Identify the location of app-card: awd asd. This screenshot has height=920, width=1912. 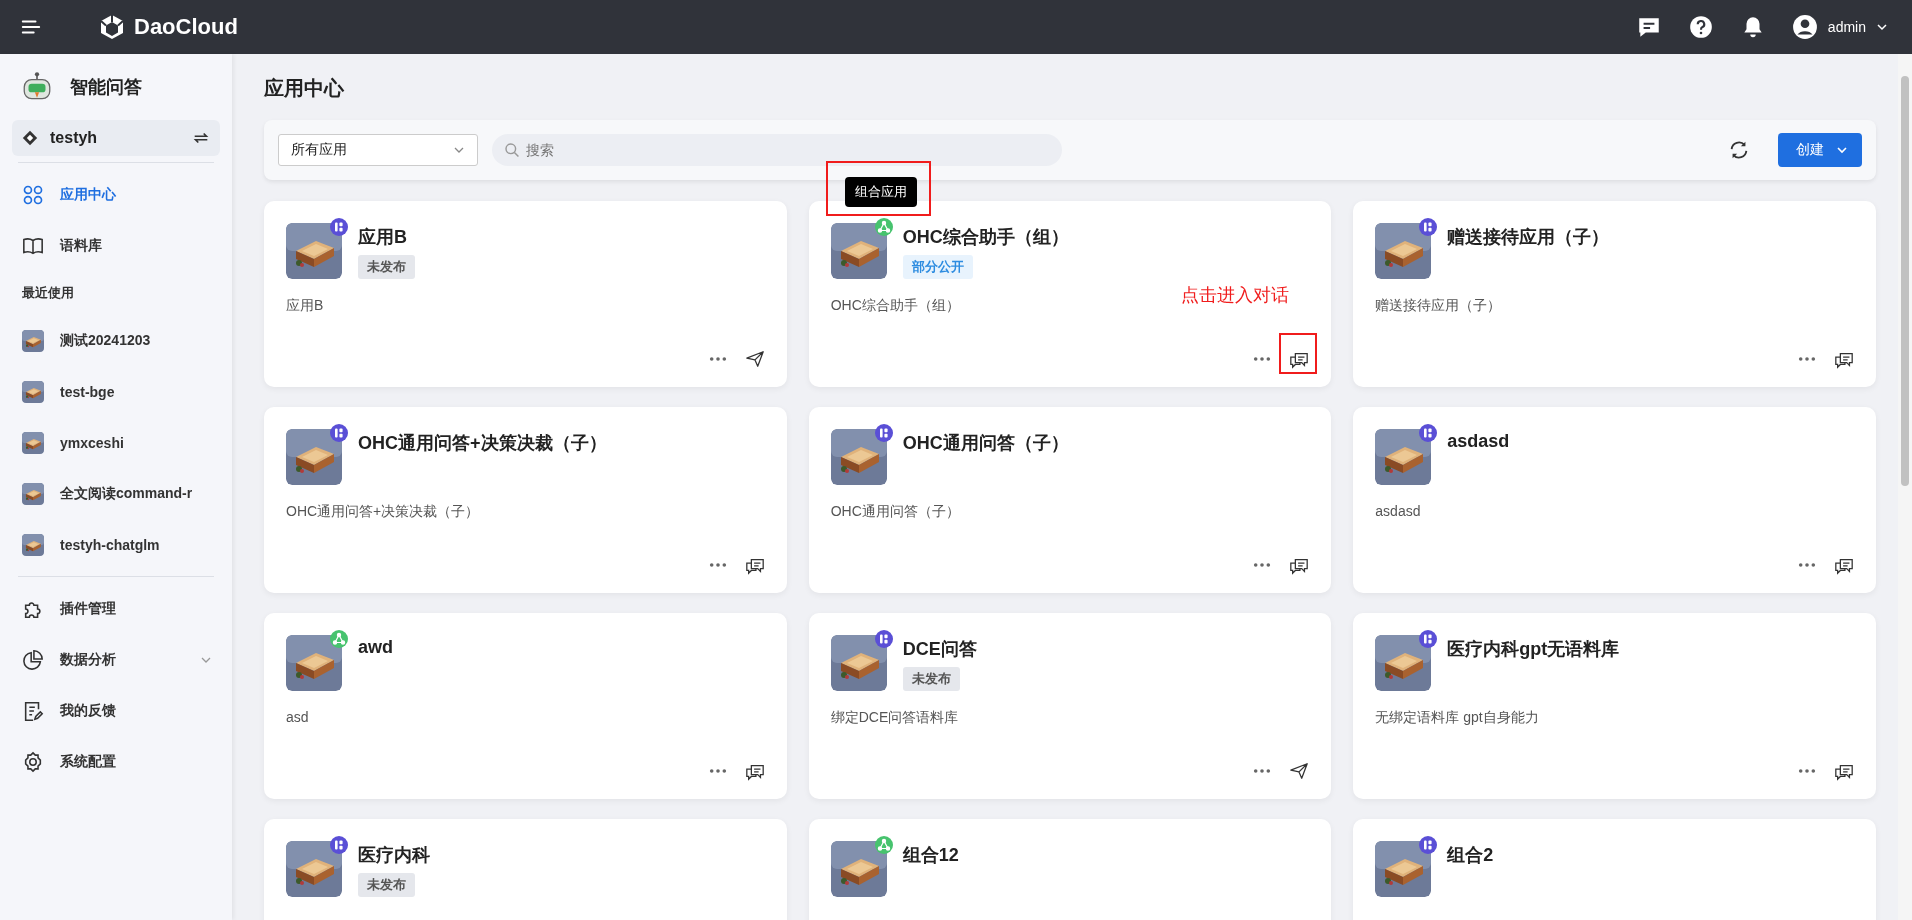
(525, 706).